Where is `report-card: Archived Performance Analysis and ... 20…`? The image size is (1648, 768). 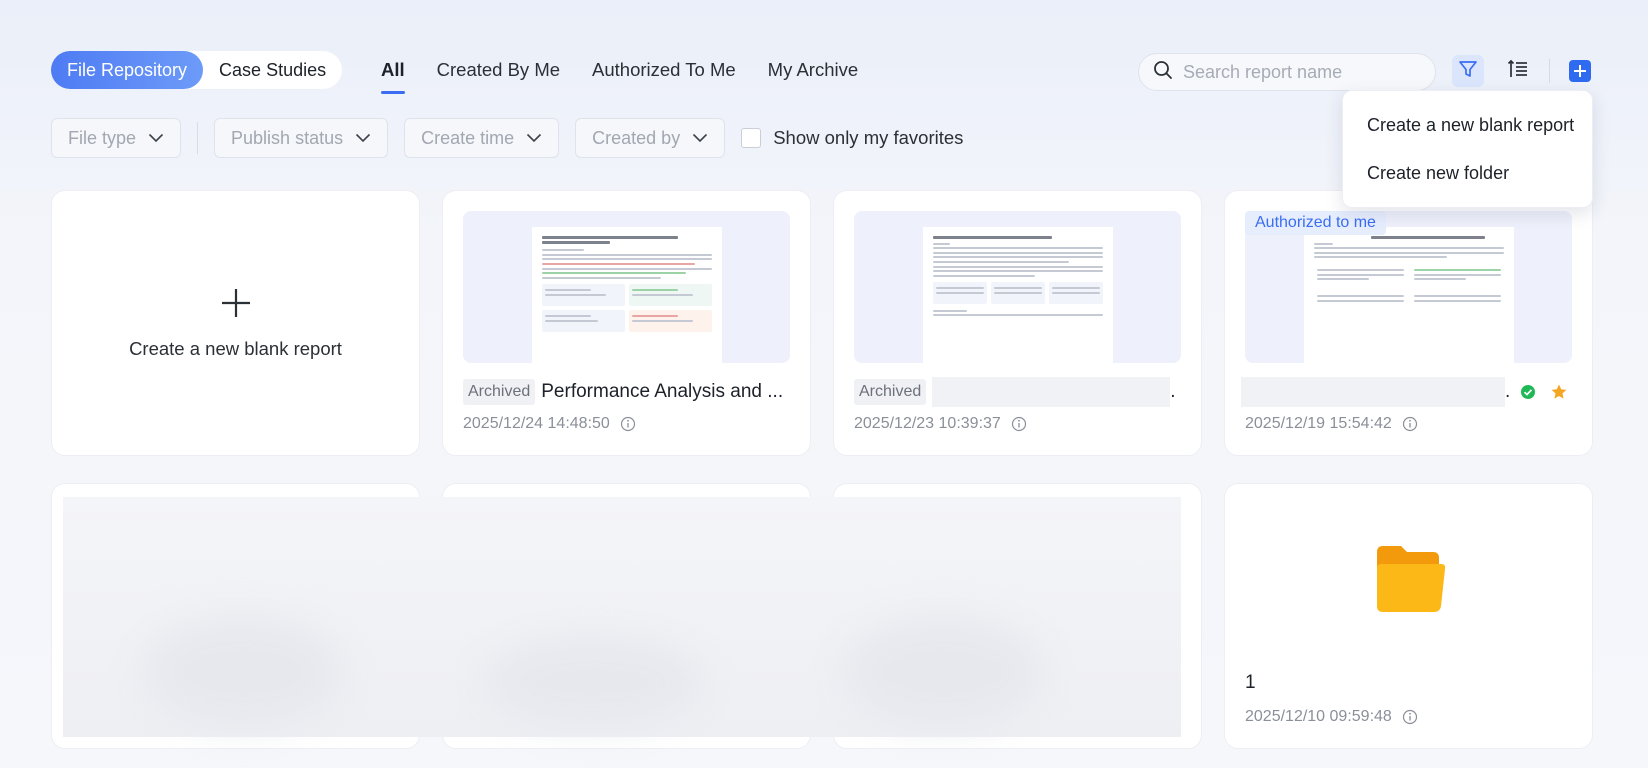
report-card: Archived Performance Analysis and ... 20… is located at coordinates (626, 323).